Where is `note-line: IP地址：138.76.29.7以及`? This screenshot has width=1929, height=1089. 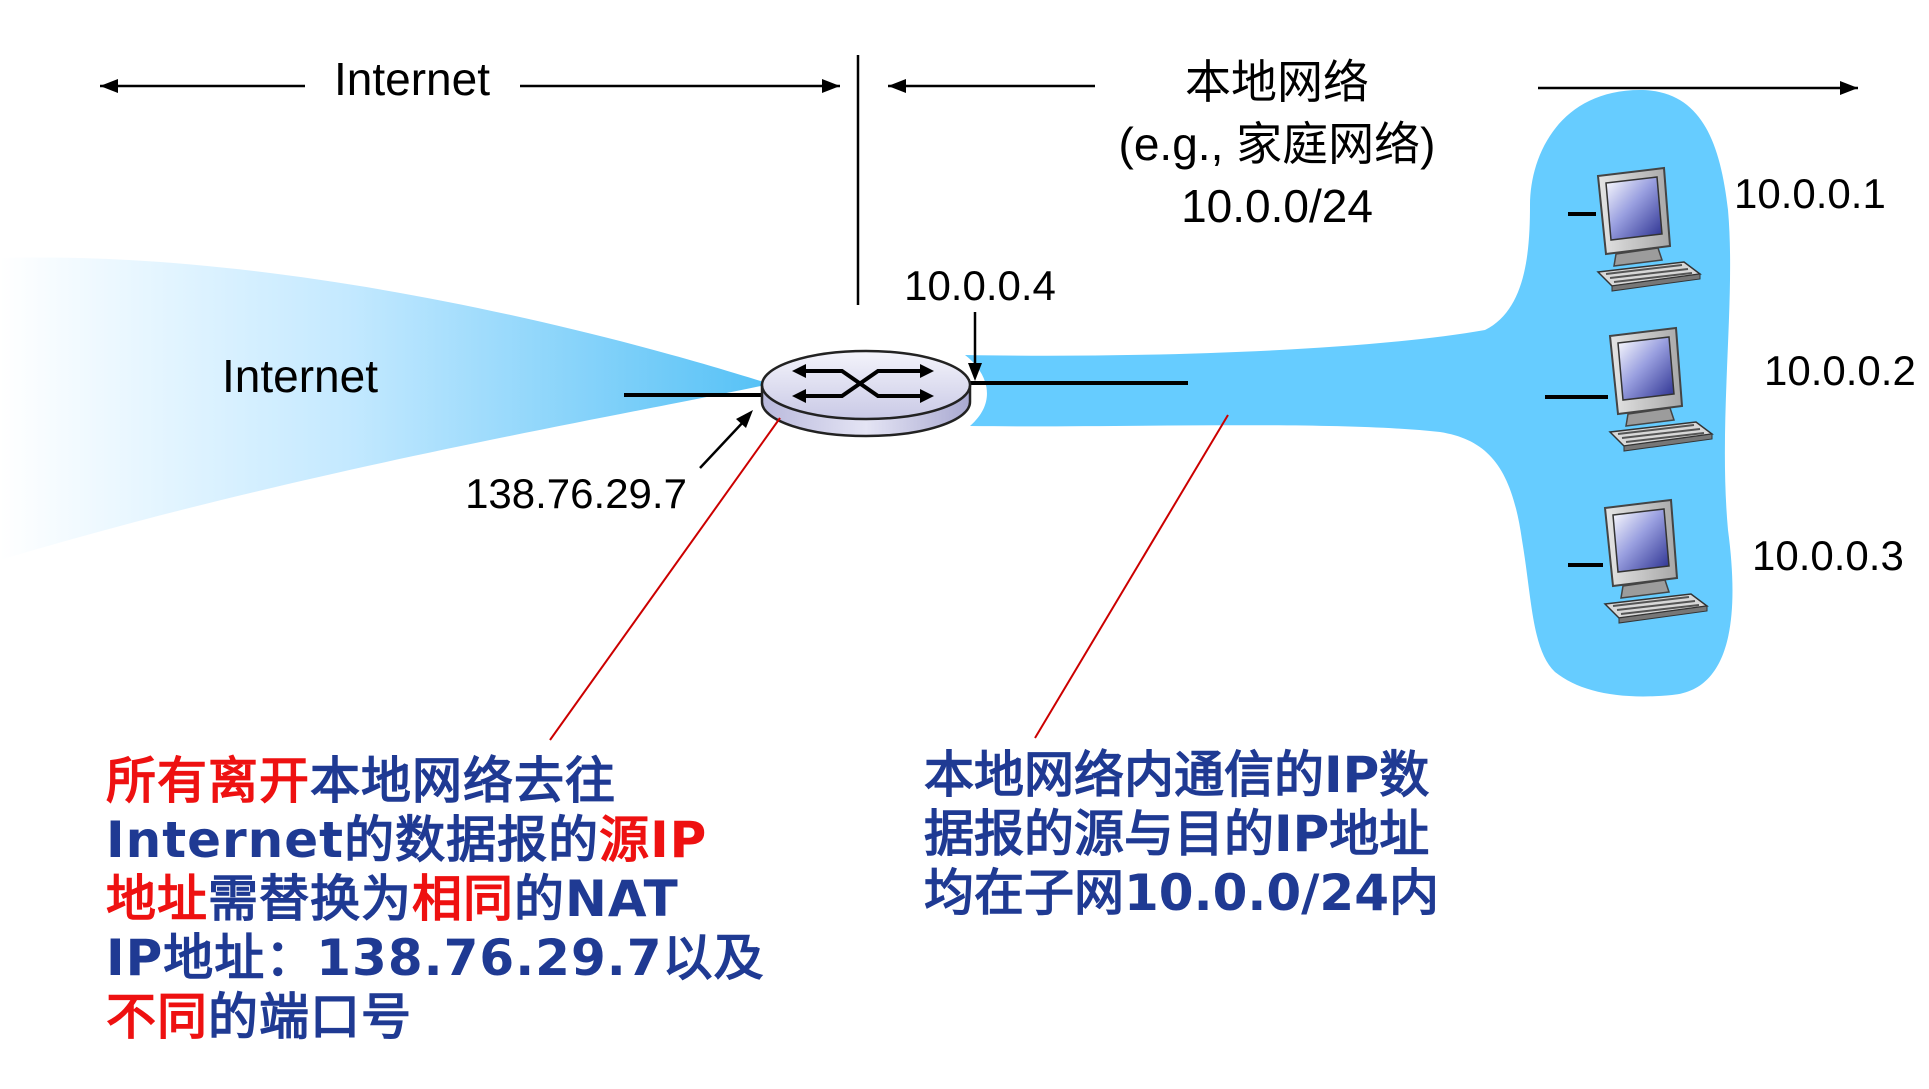
note-line: IP地址：138.76.29.7以及 is located at coordinates (436, 958).